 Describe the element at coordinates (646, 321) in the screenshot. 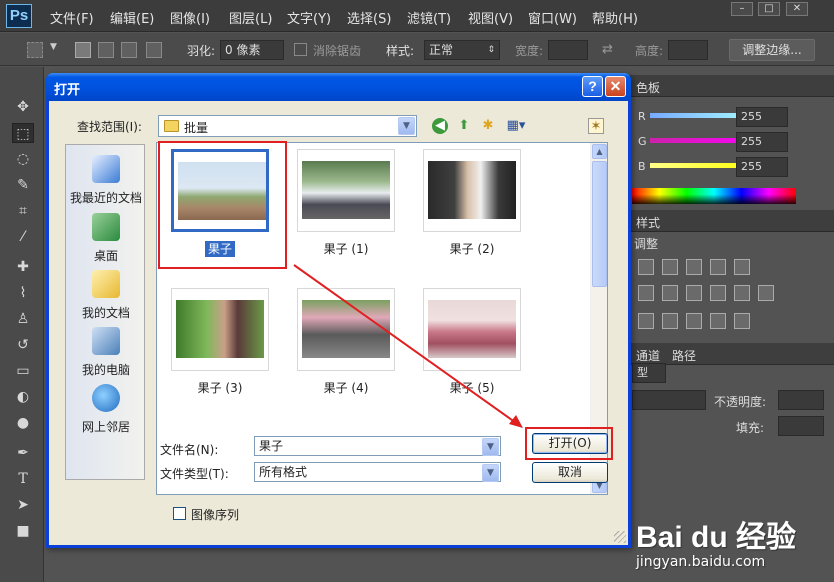

I see `invert-icon` at that location.